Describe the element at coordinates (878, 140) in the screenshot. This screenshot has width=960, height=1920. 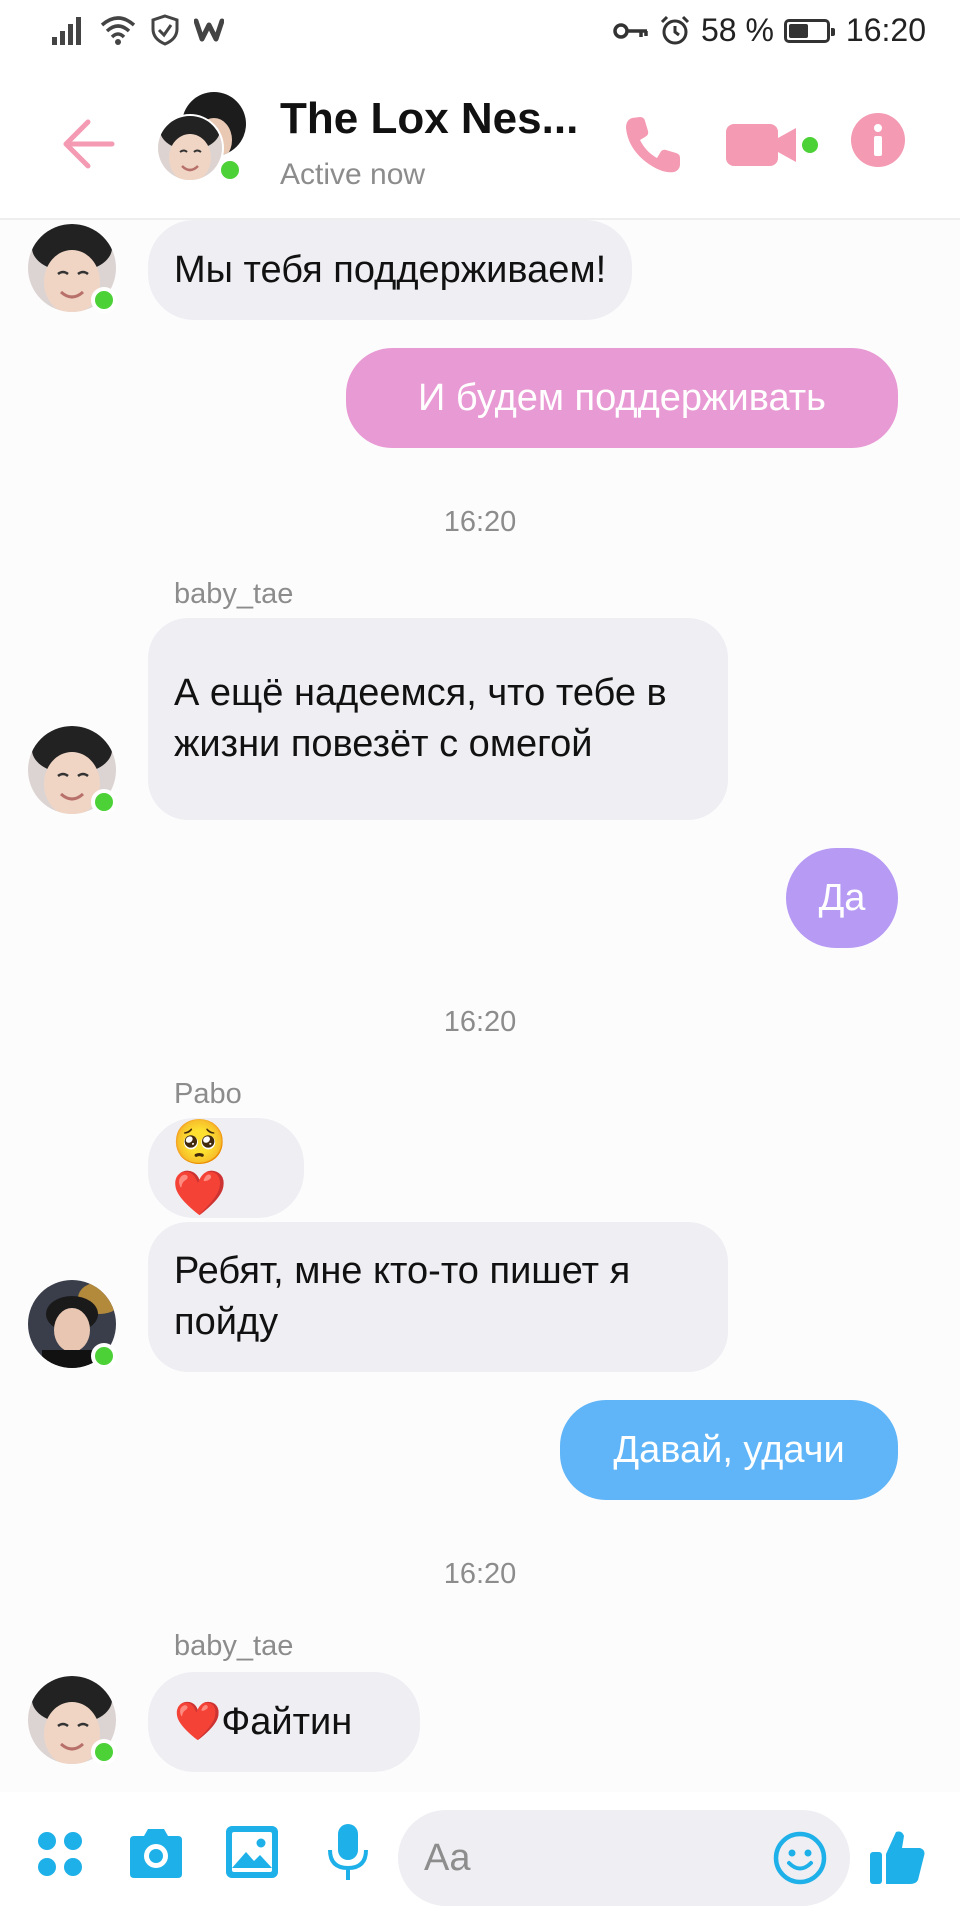
I see `info-icon` at that location.